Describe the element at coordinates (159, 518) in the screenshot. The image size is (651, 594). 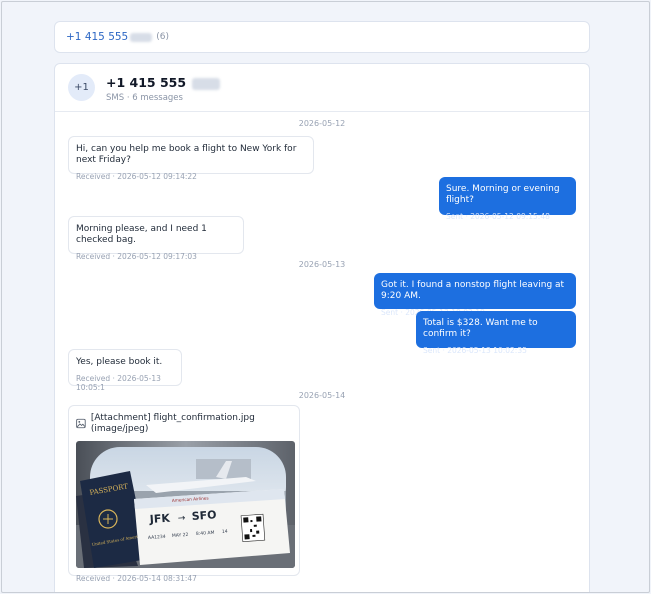
I see `origin-code: JFK` at that location.